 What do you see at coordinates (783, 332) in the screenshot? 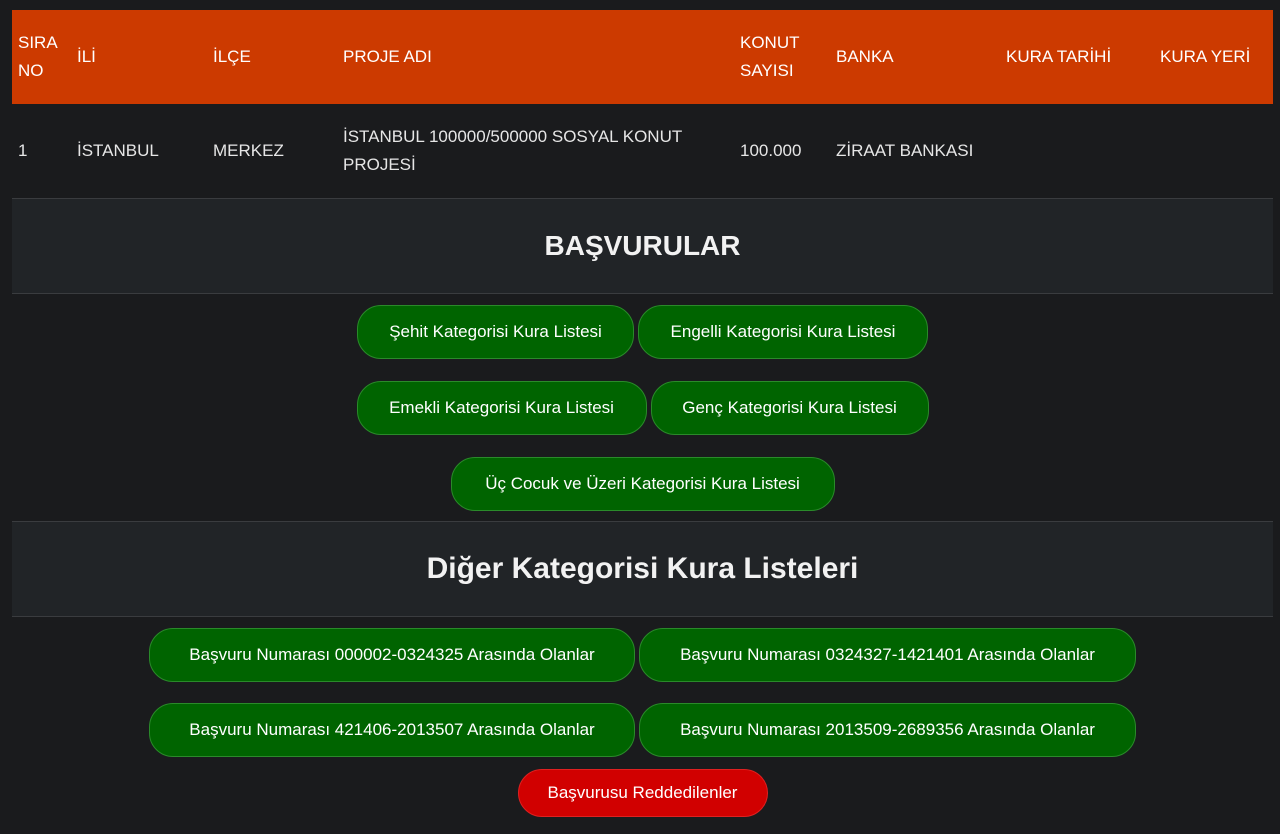
I see `engelli-list-button: Engelli Kategorisi Kura Listesi` at bounding box center [783, 332].